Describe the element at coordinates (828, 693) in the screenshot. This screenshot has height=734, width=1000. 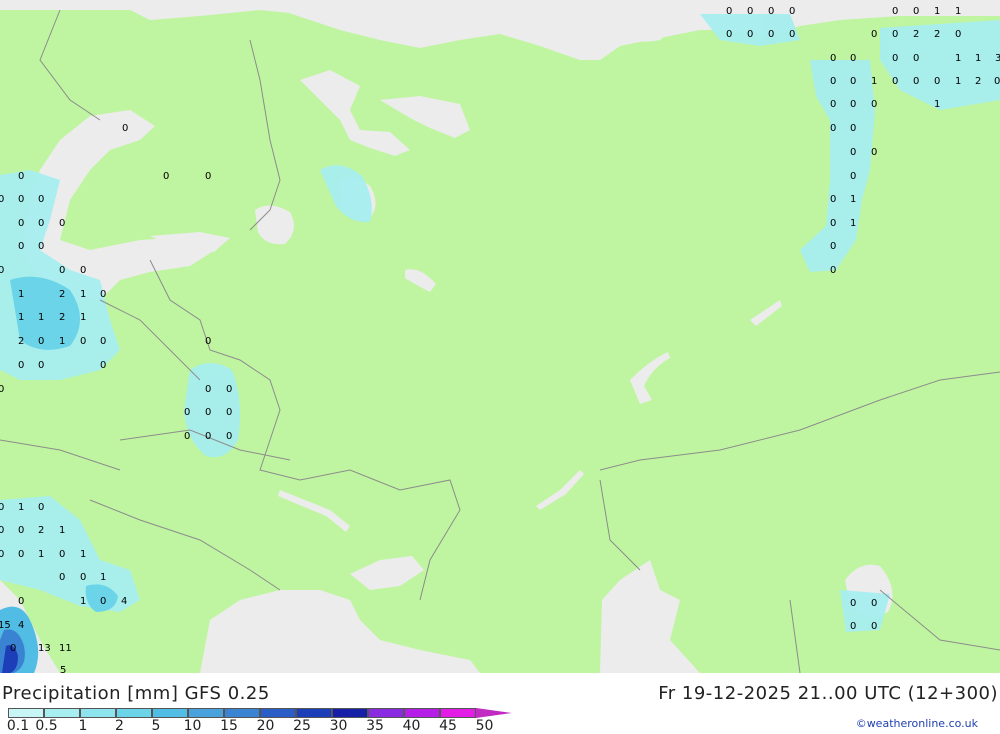
I see `valid-time: Fr 19-12-2025 21..00 UTC (12+300)` at that location.